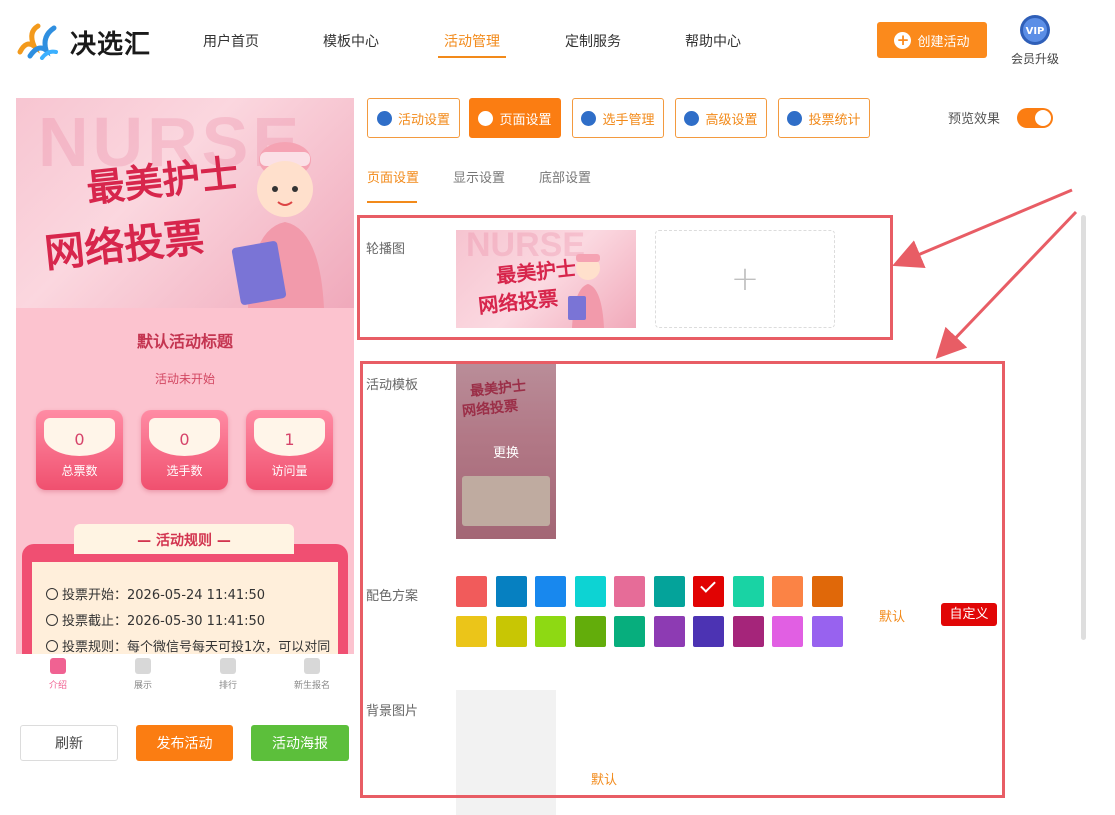 This screenshot has height=815, width=1115. I want to click on stat-contestants: 0 选手数, so click(184, 450).